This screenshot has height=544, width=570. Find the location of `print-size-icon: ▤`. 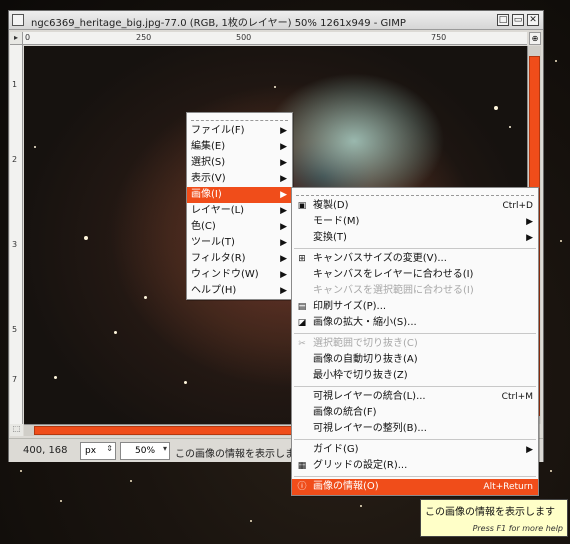

print-size-icon: ▤ is located at coordinates (302, 307).